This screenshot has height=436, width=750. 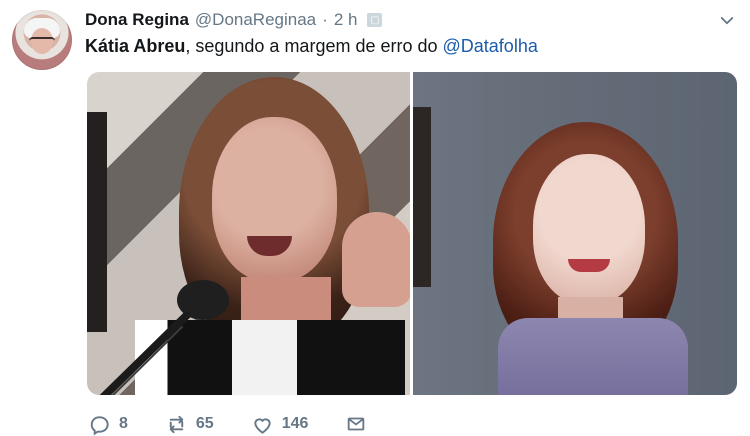 I want to click on background-person, so click(x=422, y=197).